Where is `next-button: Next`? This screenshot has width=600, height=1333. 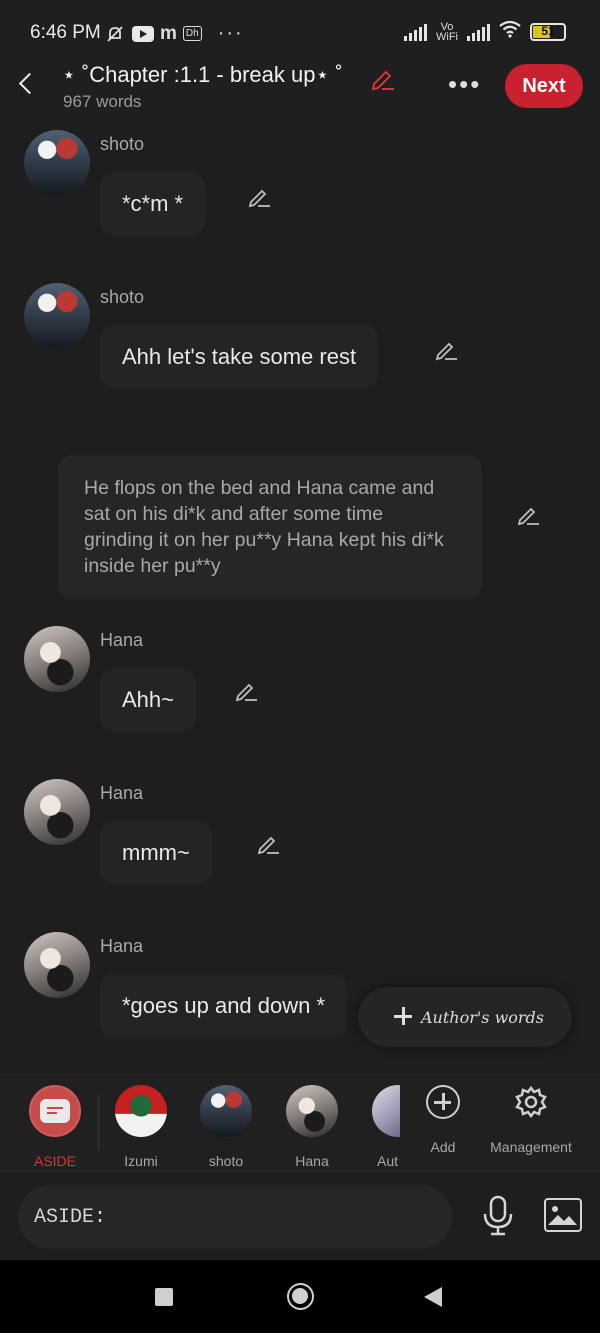 next-button: Next is located at coordinates (544, 86).